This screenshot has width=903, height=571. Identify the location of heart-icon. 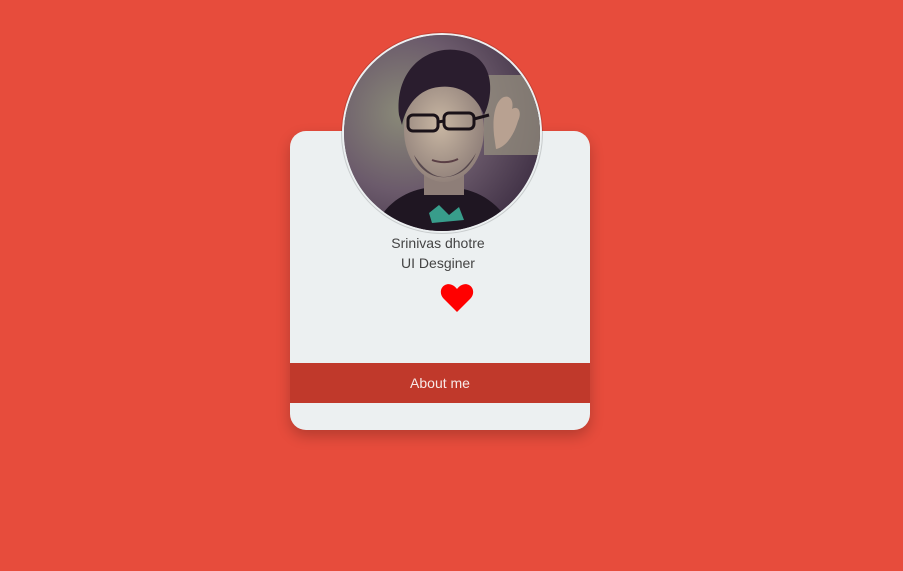
(457, 298).